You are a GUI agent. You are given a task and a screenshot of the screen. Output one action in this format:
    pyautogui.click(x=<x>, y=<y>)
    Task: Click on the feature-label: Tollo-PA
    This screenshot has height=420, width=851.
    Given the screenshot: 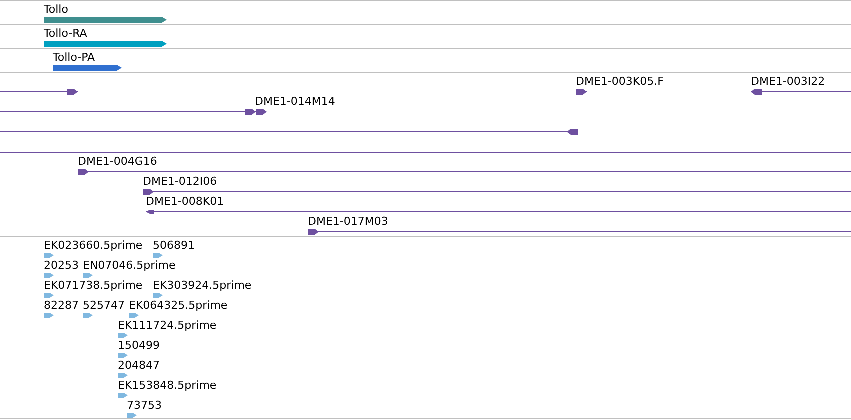 What is the action you would take?
    pyautogui.click(x=74, y=57)
    